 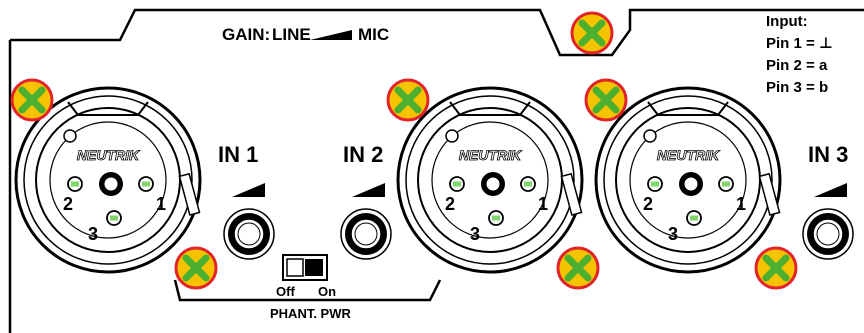 I want to click on gain-knob-in1, so click(x=249, y=234).